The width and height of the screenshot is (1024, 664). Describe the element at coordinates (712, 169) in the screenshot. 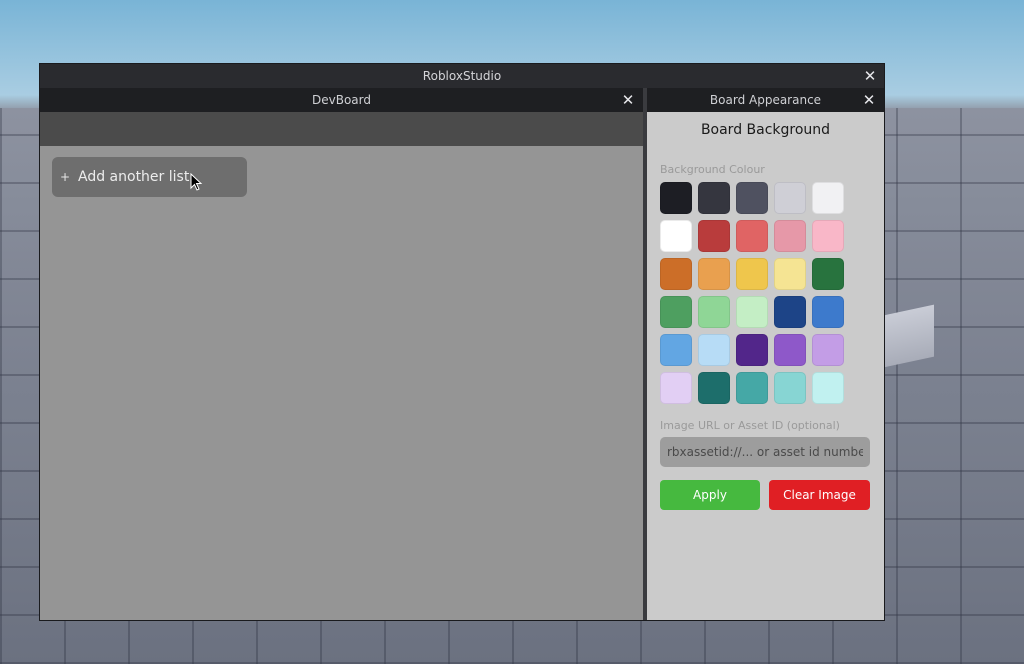

I see `background-colour-label: Background Colour` at that location.